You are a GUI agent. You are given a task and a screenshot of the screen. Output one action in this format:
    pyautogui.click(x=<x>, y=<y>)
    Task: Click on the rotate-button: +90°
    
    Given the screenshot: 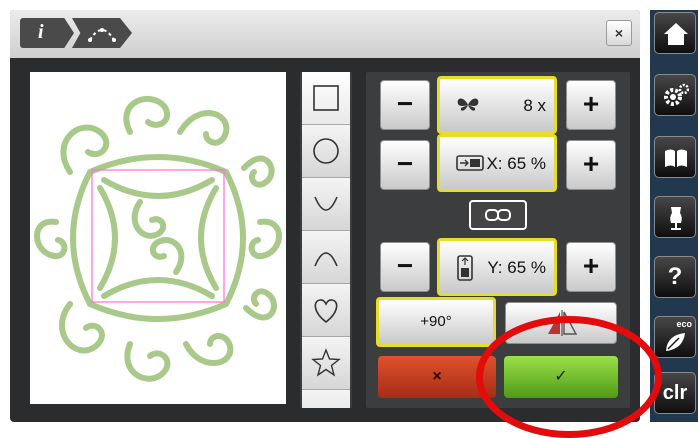 What is the action you would take?
    pyautogui.click(x=436, y=322)
    